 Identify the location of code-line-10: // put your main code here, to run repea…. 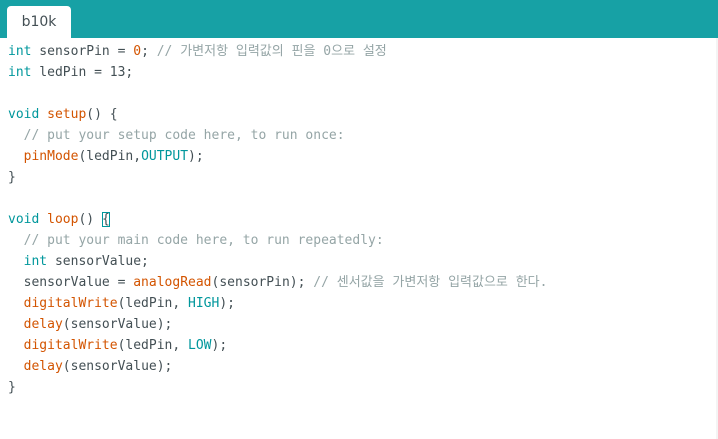
(277, 240).